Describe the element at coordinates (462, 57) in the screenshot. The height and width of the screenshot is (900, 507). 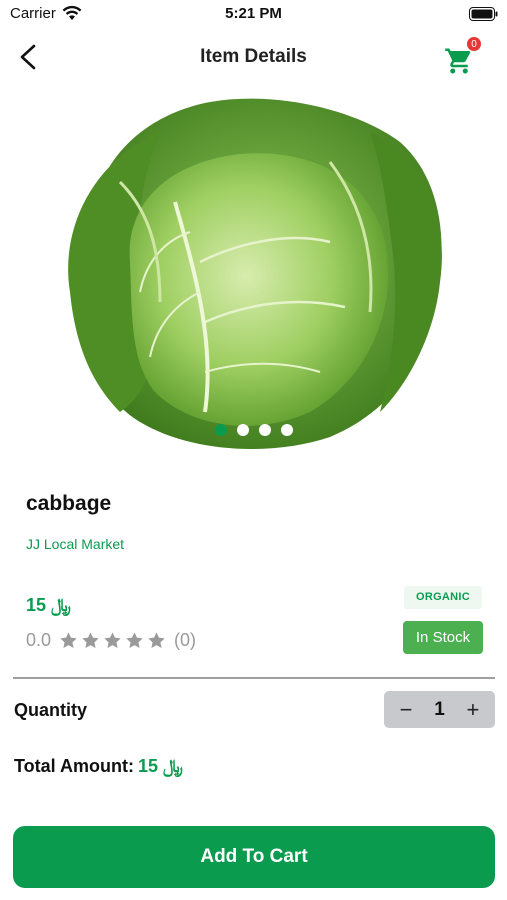
I see `cart-button: 0` at that location.